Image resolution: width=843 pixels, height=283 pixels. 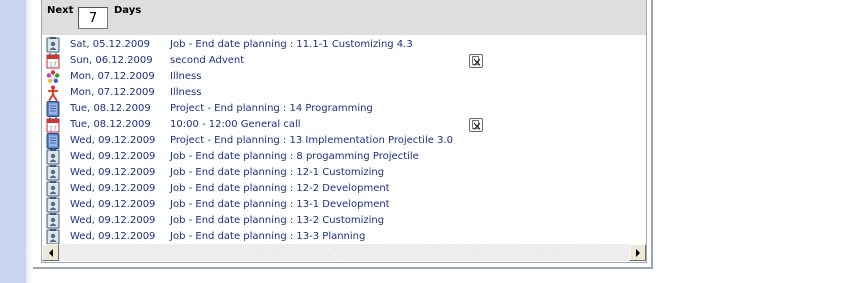 I want to click on person-icon, so click(x=53, y=93).